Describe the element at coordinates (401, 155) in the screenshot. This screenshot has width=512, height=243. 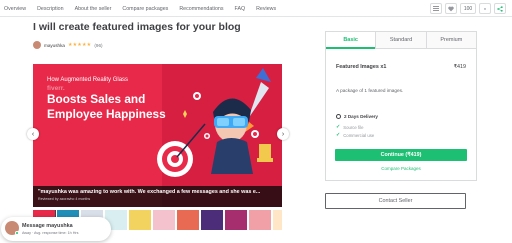
I see `continue-button: Continue (₹419)` at that location.